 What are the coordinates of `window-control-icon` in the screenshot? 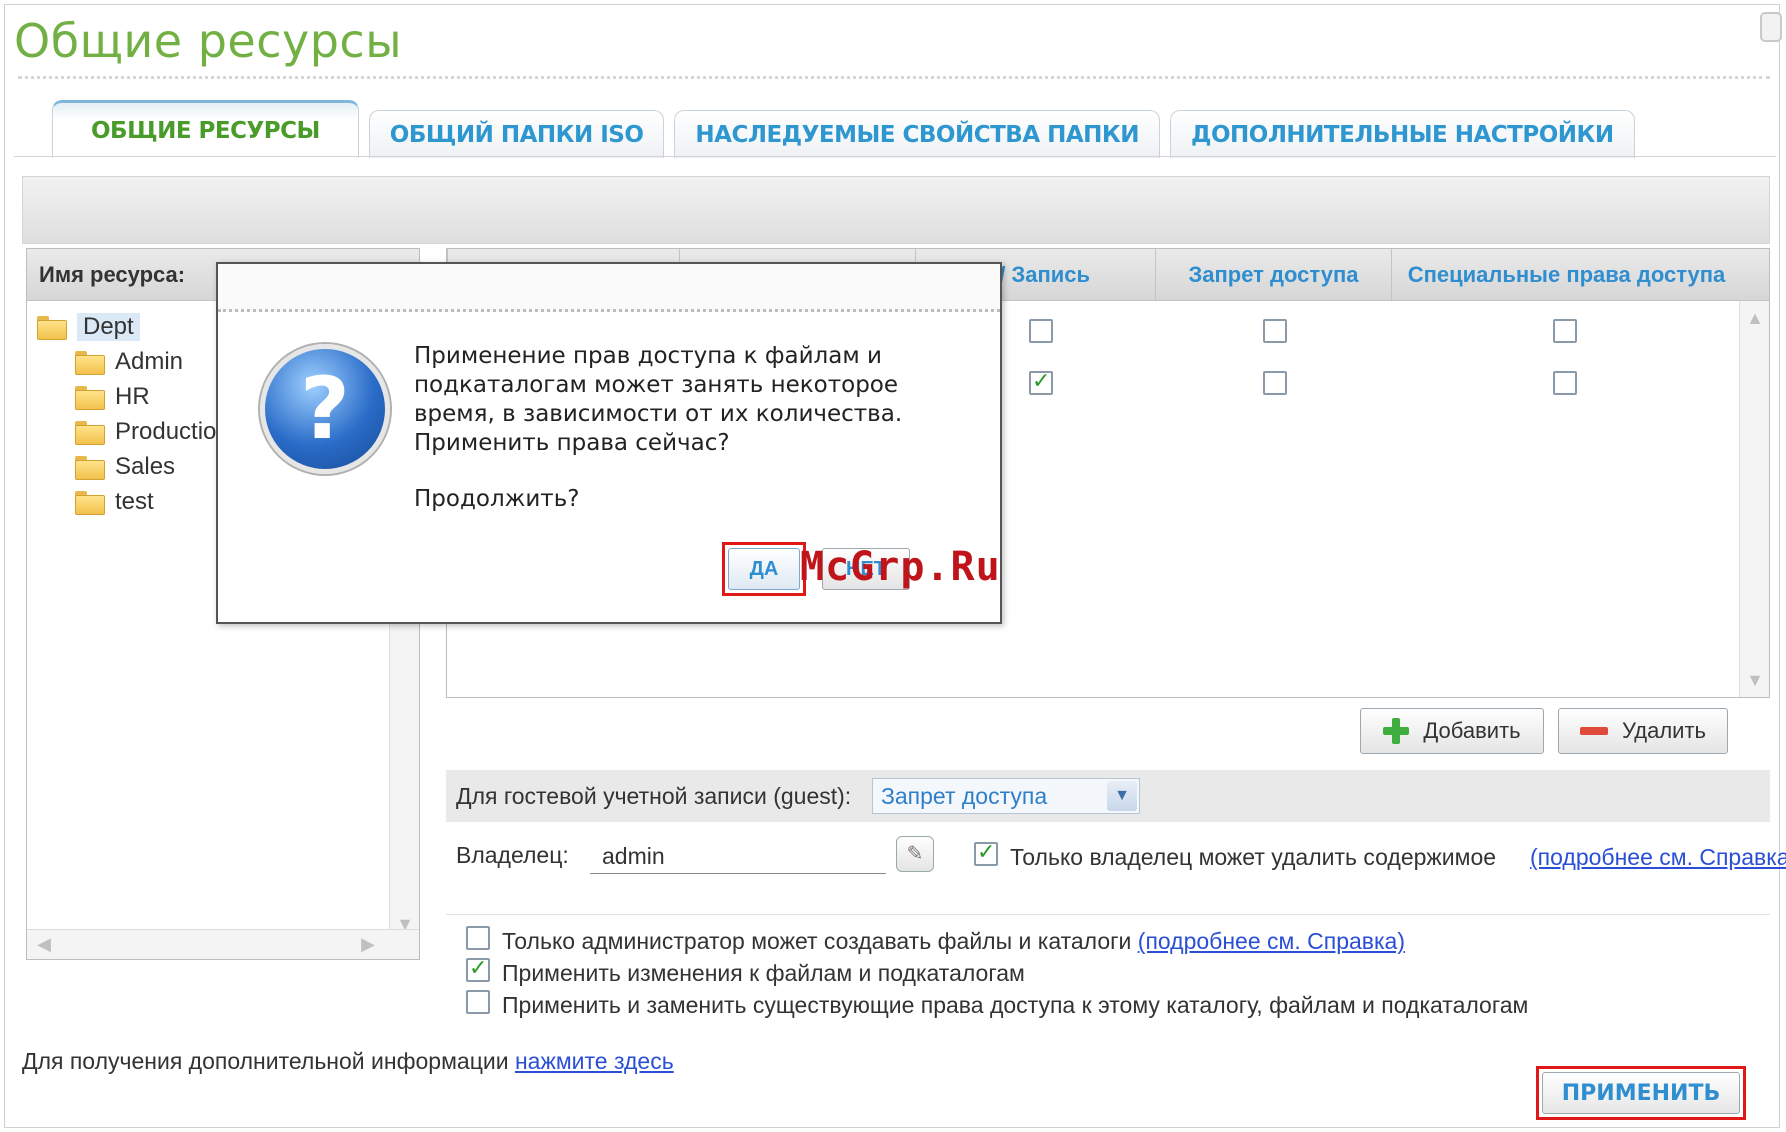 It's located at (1771, 27).